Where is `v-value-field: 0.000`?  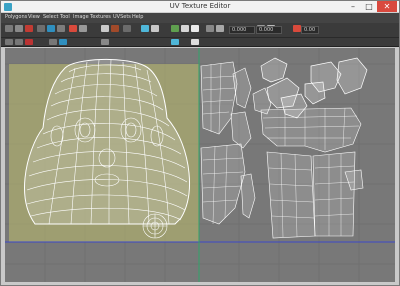
v-value-field: 0.000 is located at coordinates (269, 30).